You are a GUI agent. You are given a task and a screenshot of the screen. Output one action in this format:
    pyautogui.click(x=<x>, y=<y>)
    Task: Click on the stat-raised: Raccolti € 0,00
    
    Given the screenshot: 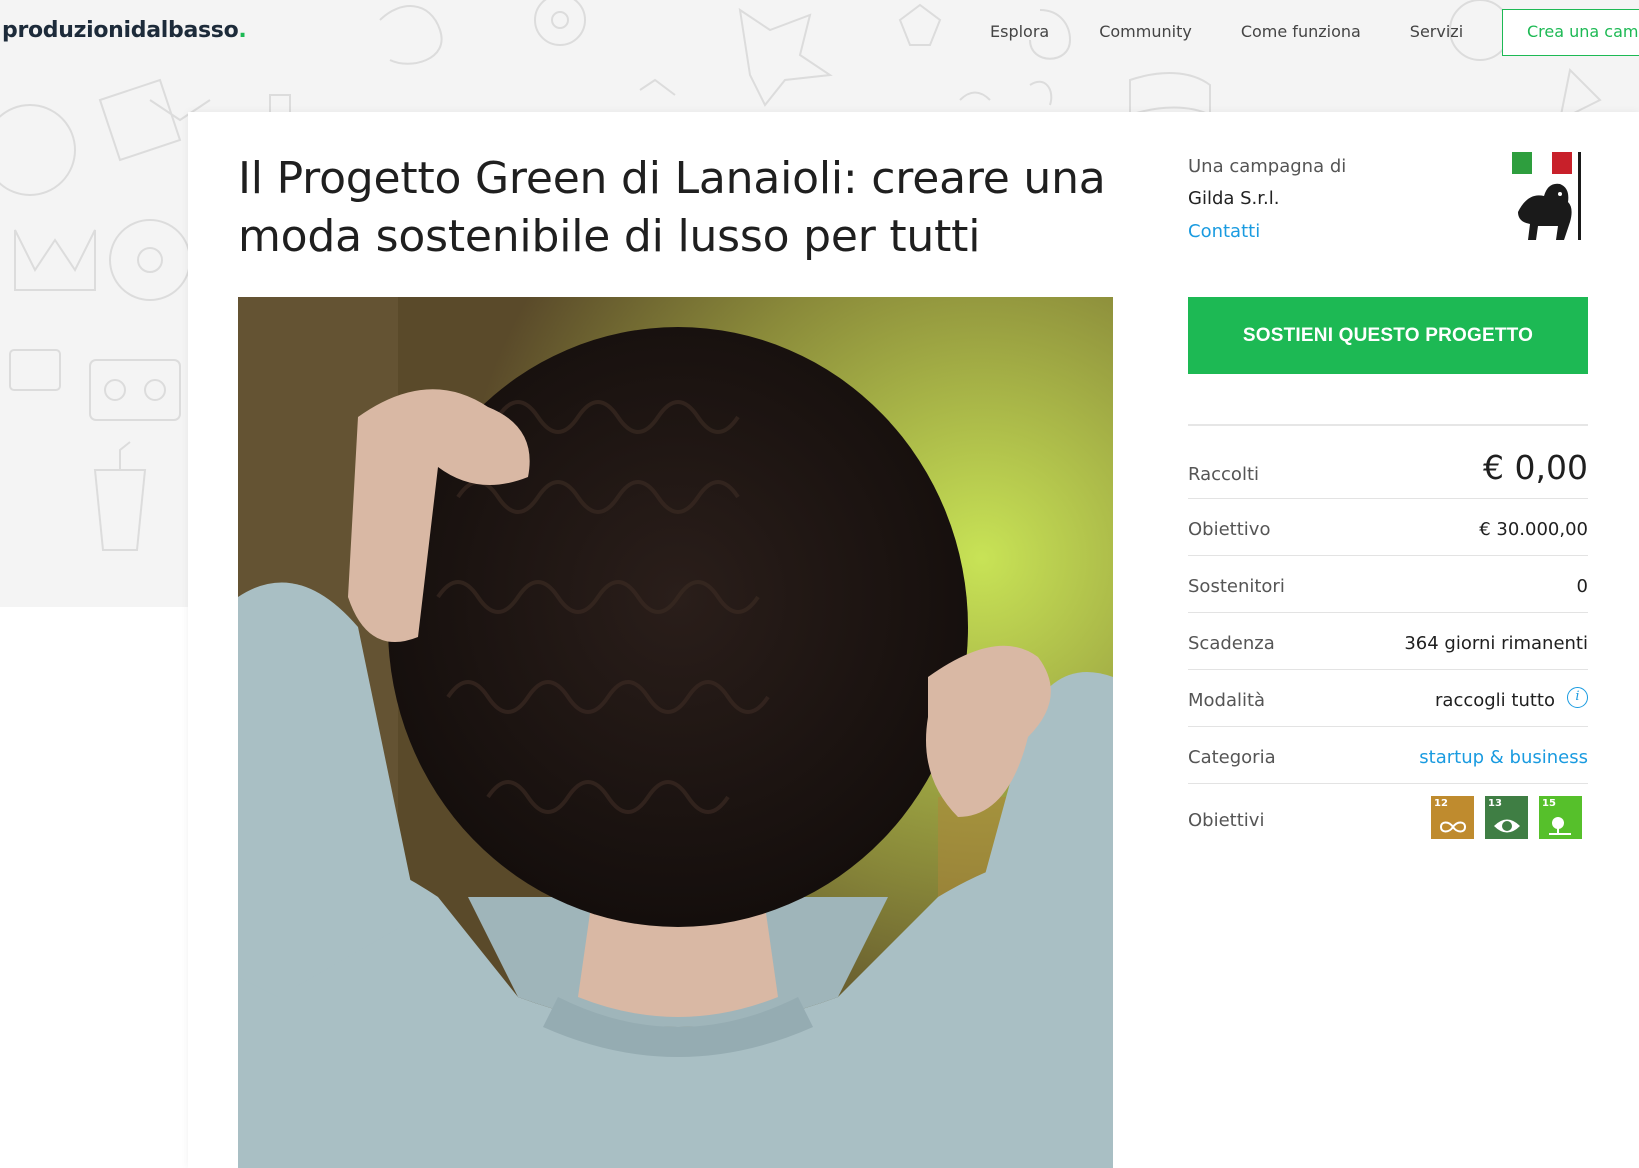 What is the action you would take?
    pyautogui.click(x=1388, y=462)
    